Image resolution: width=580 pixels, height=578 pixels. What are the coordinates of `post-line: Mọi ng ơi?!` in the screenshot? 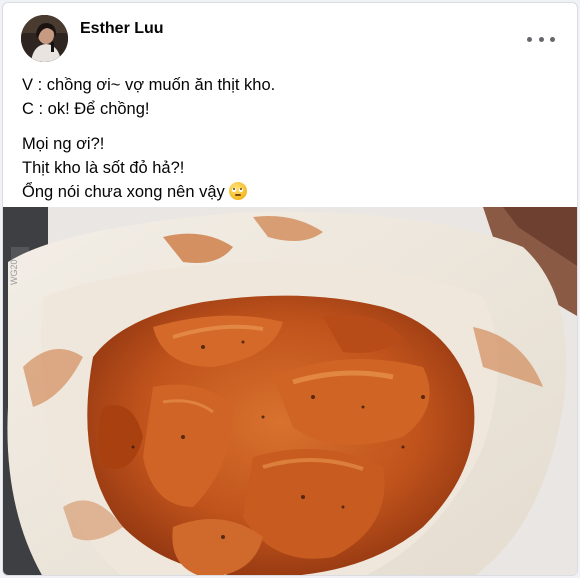 It's located at (63, 144).